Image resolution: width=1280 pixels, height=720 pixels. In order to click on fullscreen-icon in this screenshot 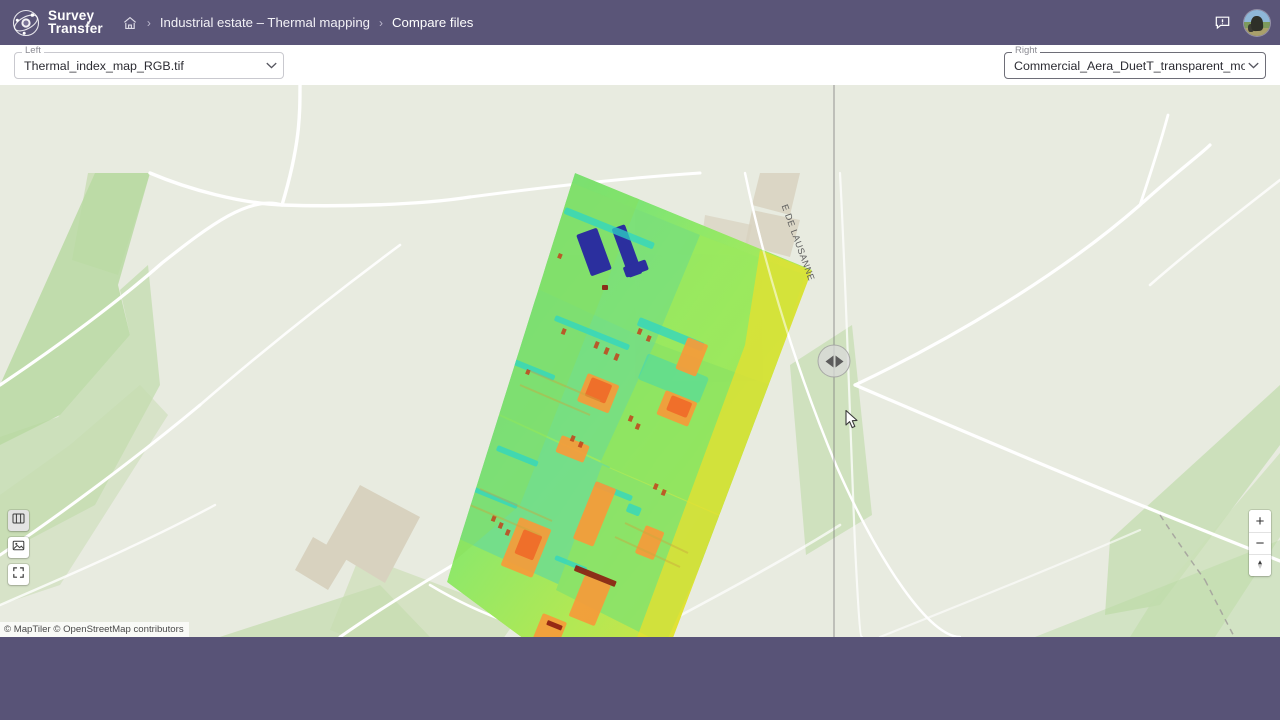, I will do `click(18, 575)`.